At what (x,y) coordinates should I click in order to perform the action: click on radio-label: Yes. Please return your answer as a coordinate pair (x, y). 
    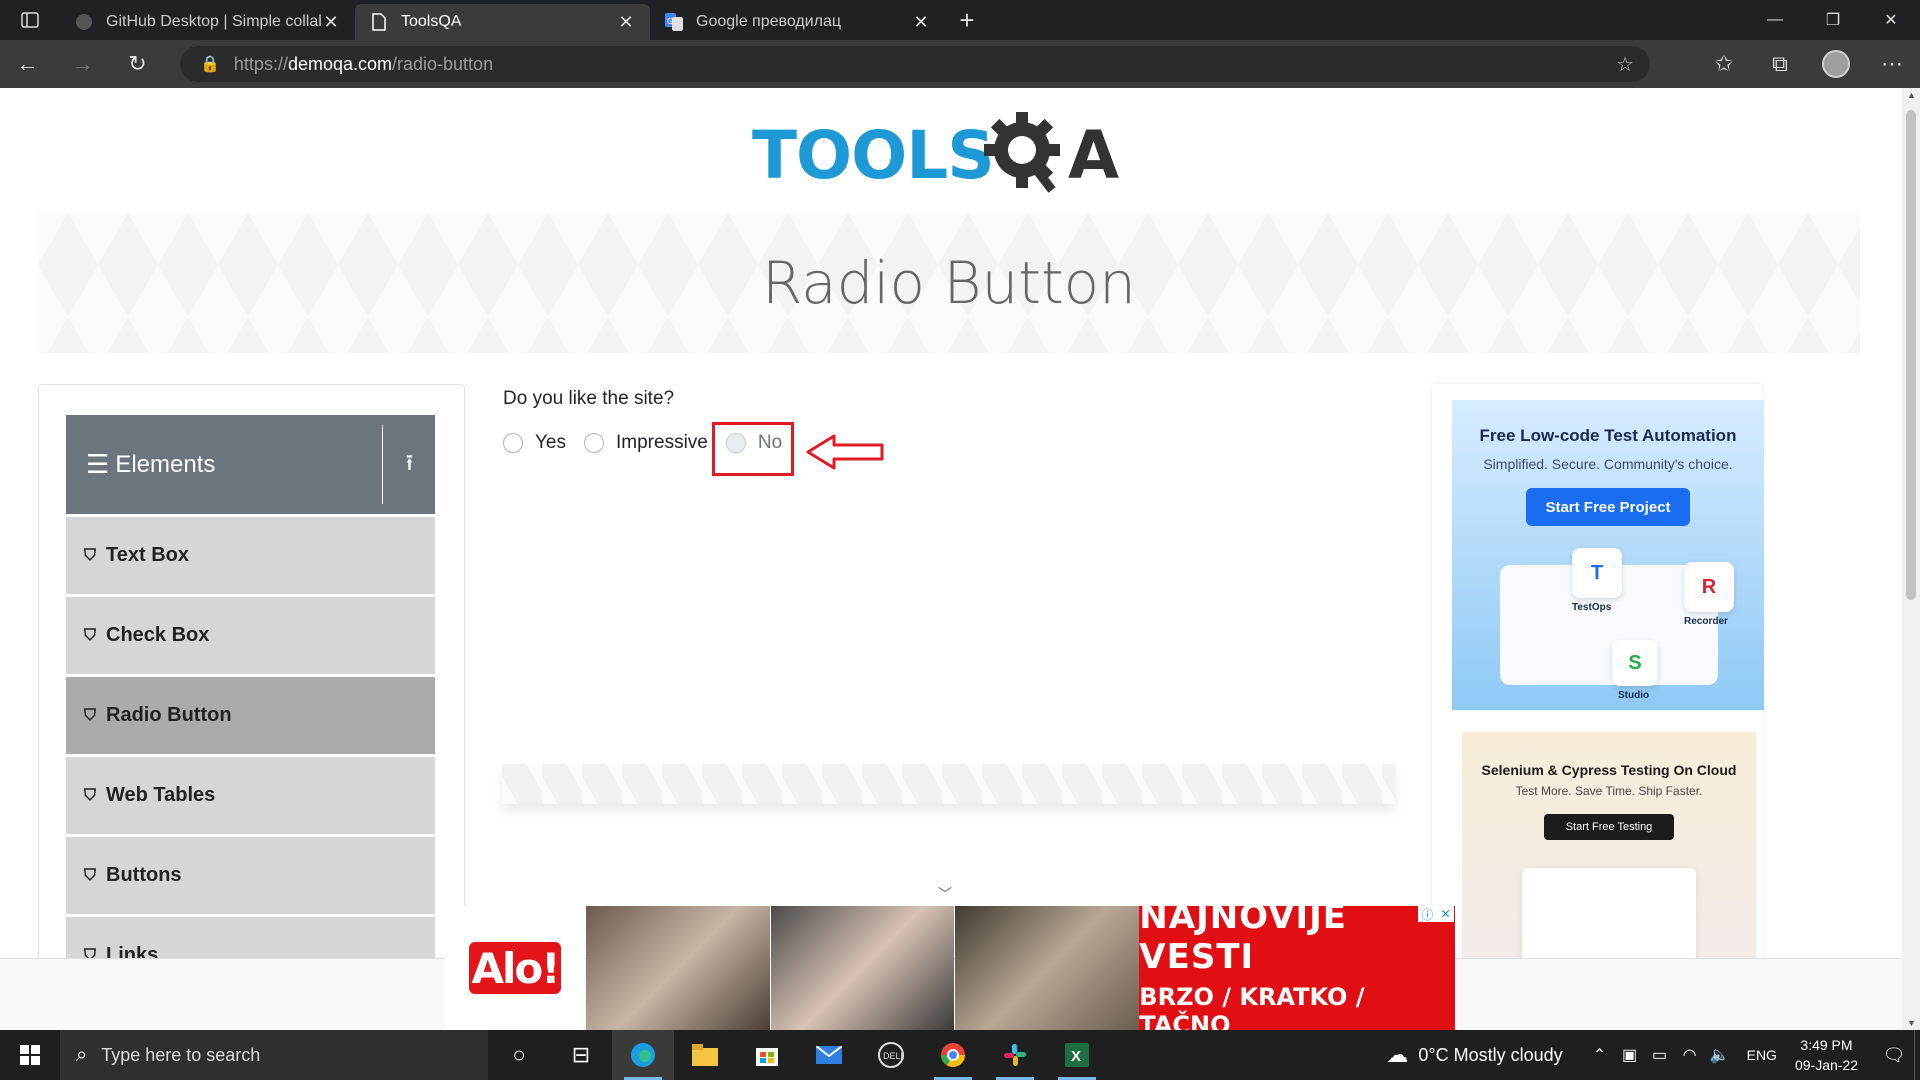
    Looking at the image, I should click on (550, 443).